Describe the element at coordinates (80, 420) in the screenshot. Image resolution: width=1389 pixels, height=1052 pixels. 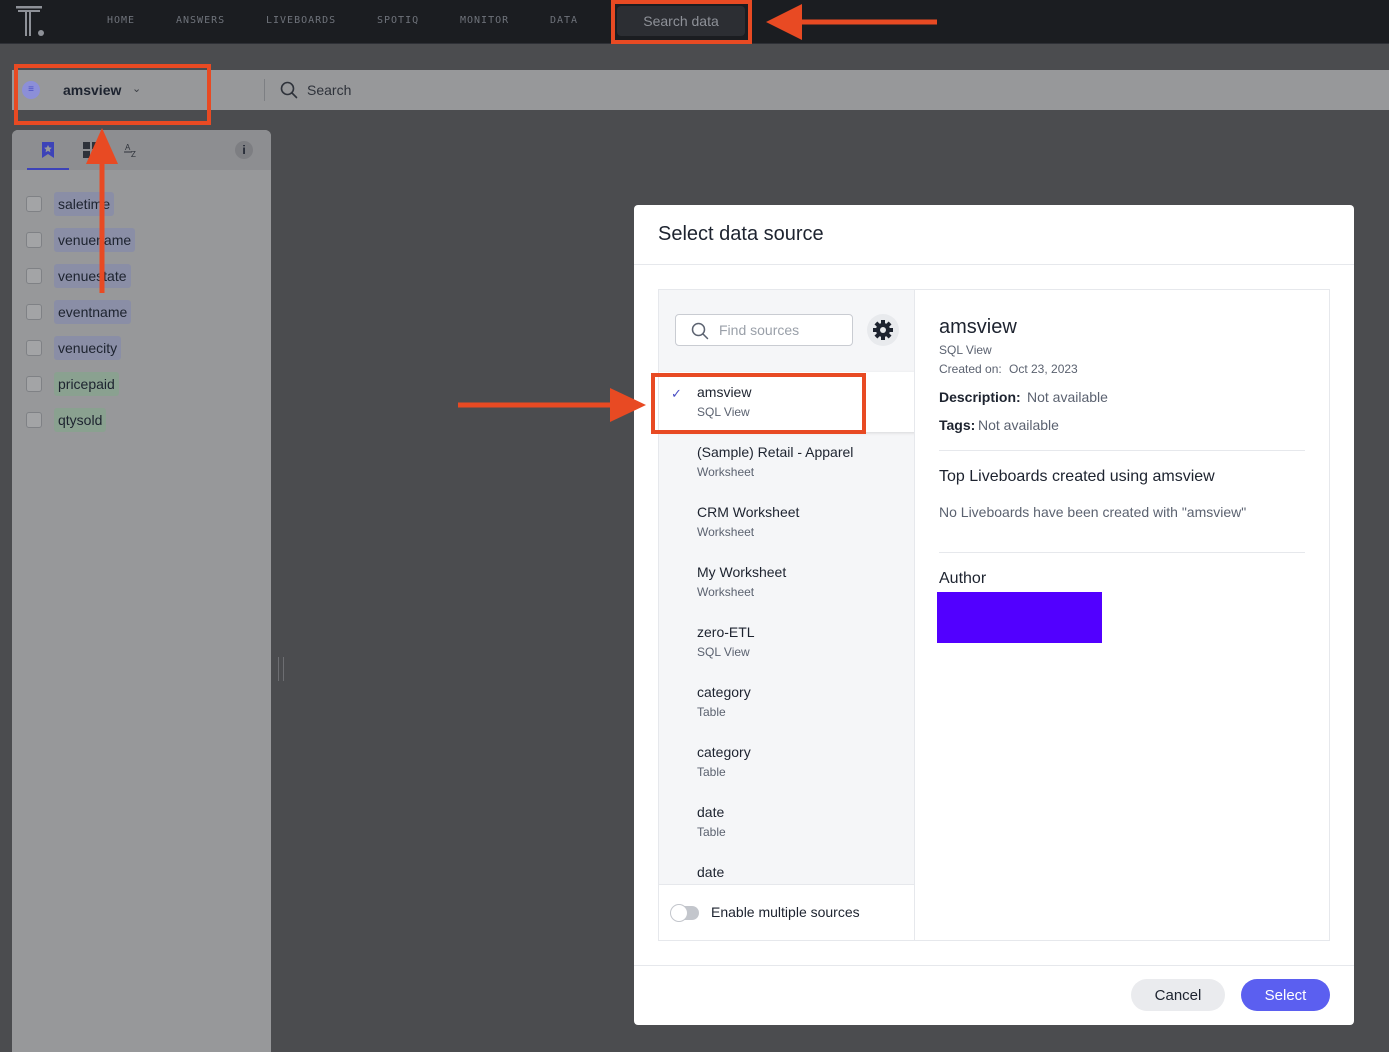
I see `column-chip: qtysold` at that location.